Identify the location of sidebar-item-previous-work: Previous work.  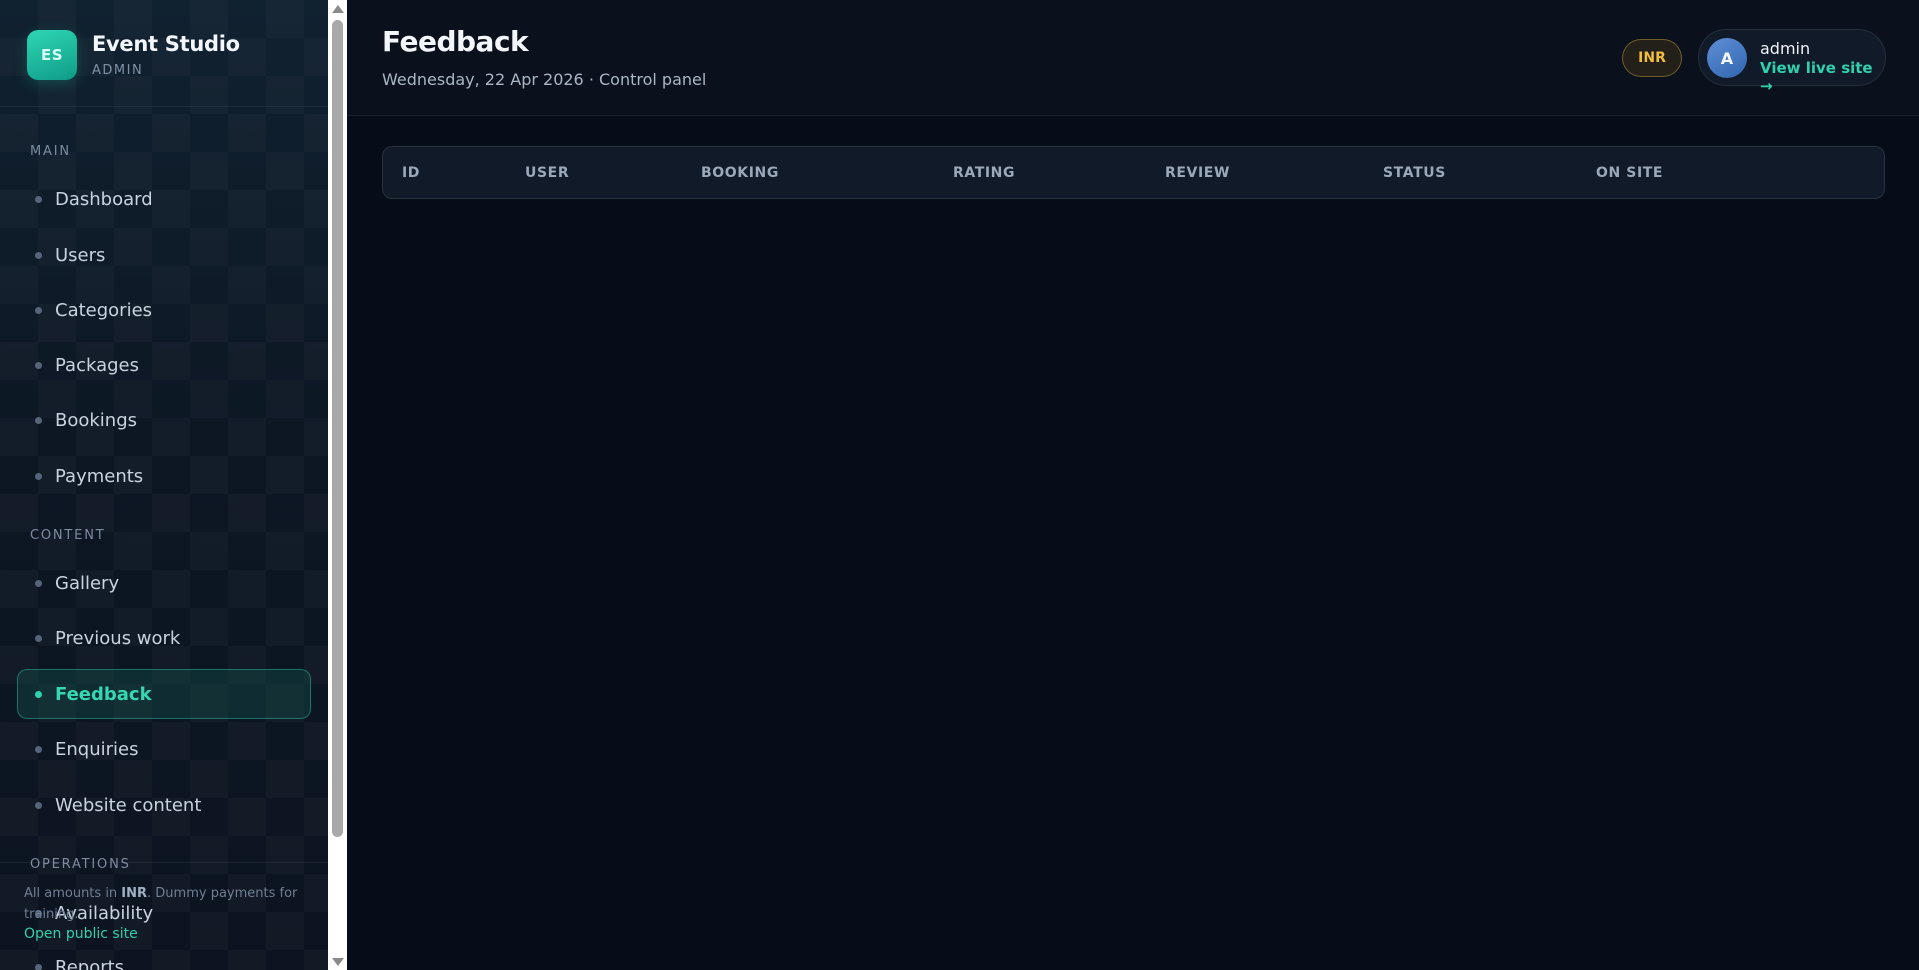
(164, 638).